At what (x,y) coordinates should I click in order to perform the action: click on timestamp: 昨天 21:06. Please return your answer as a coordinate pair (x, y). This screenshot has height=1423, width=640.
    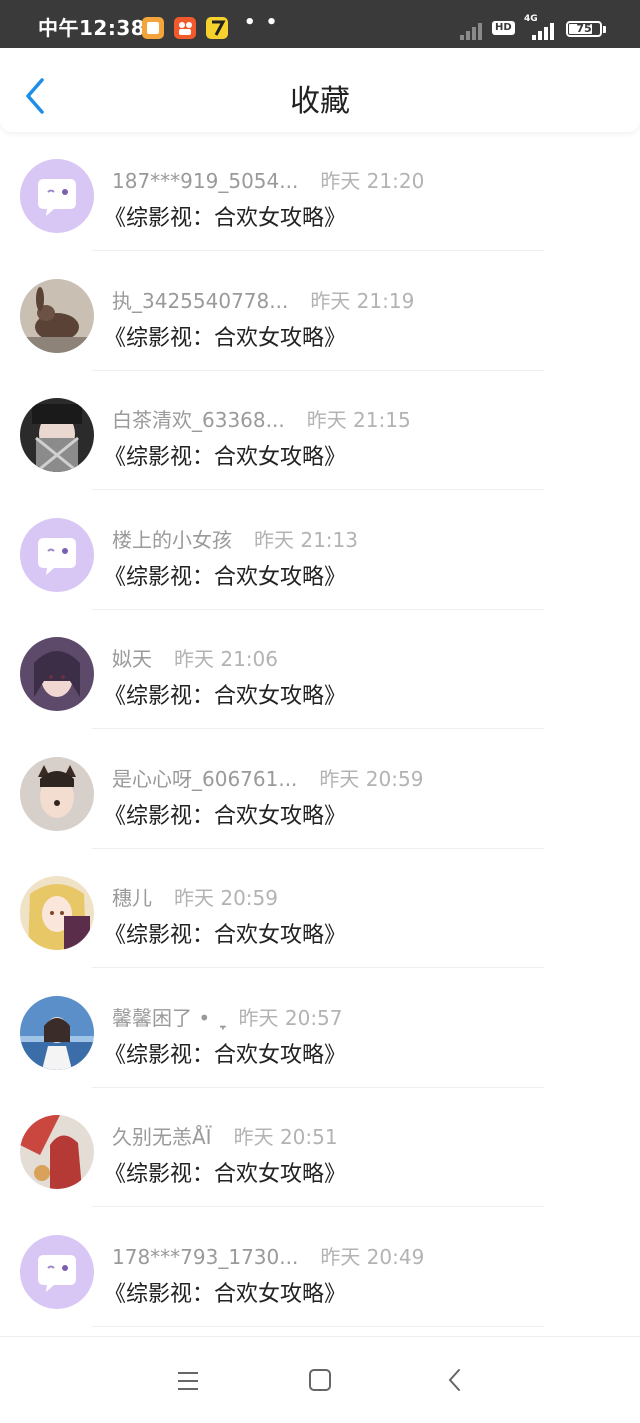
    Looking at the image, I should click on (226, 659).